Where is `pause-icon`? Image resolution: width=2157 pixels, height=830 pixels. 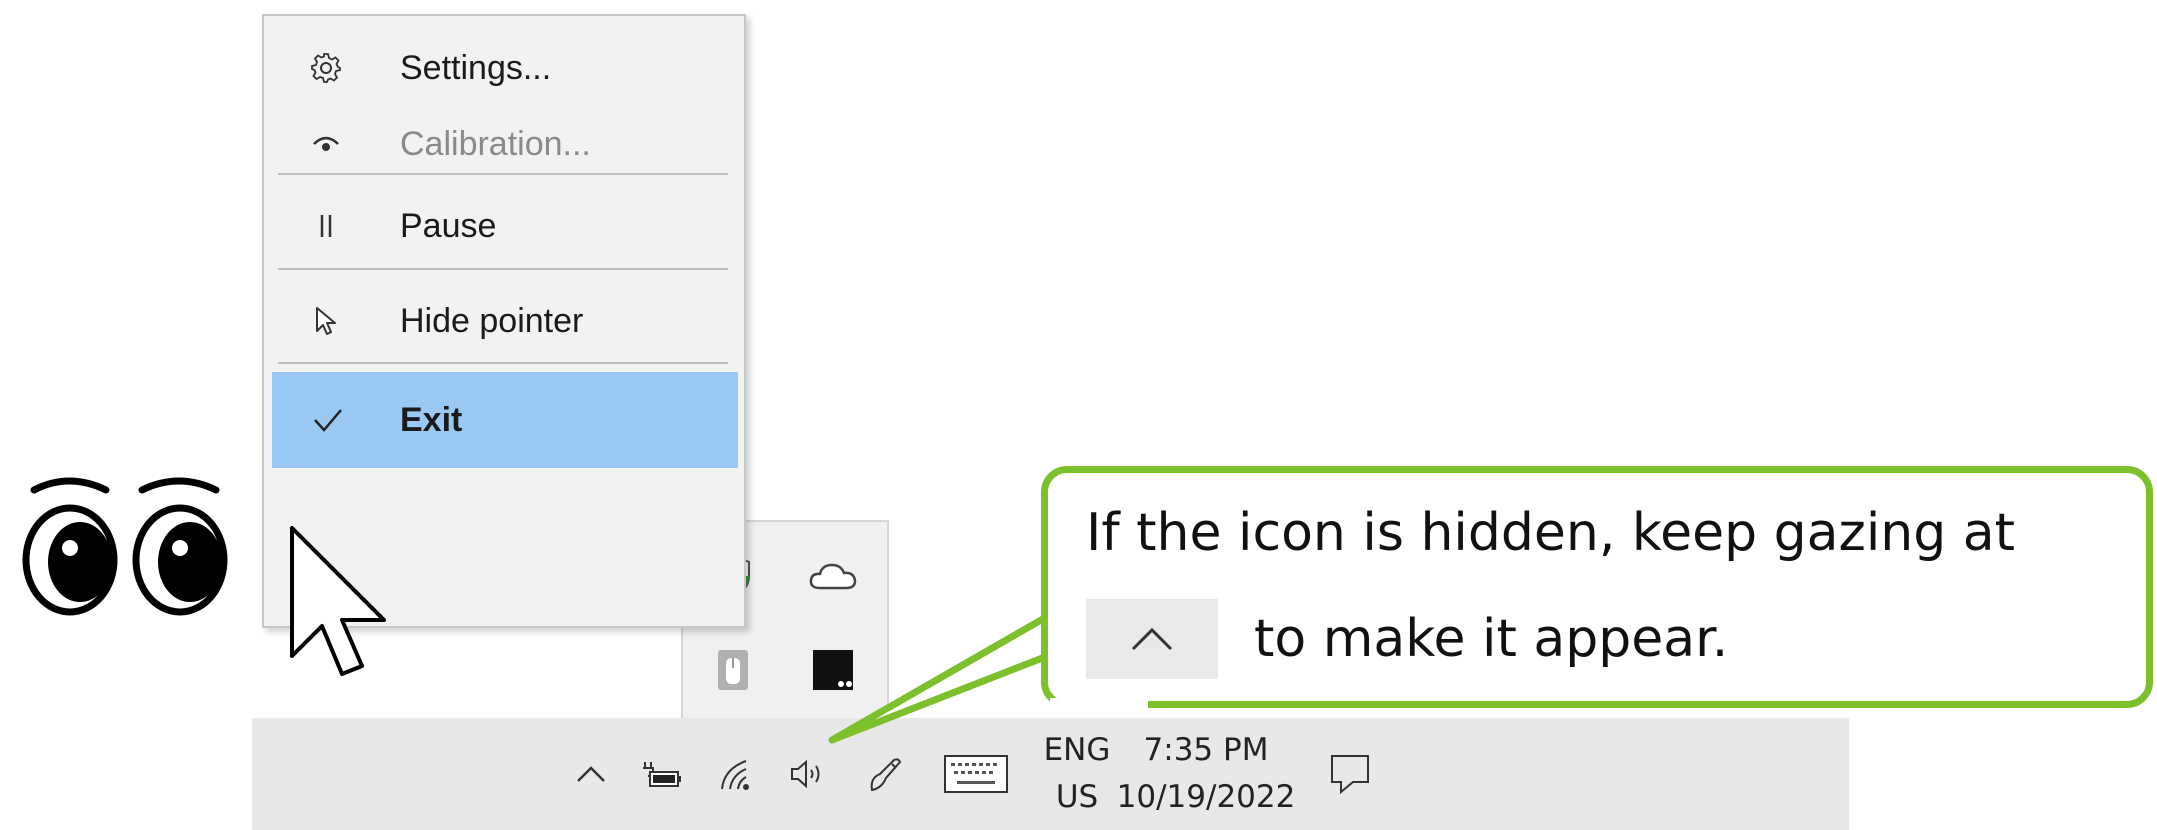 pause-icon is located at coordinates (320, 226).